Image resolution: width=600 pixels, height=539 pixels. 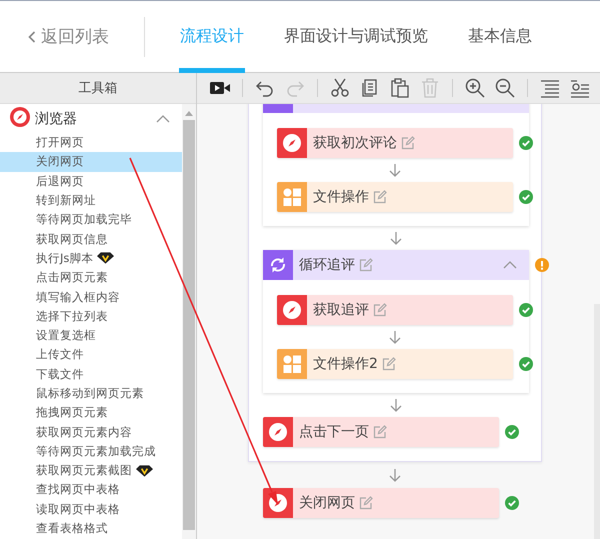 I want to click on action-node: 文件操作, so click(x=395, y=197).